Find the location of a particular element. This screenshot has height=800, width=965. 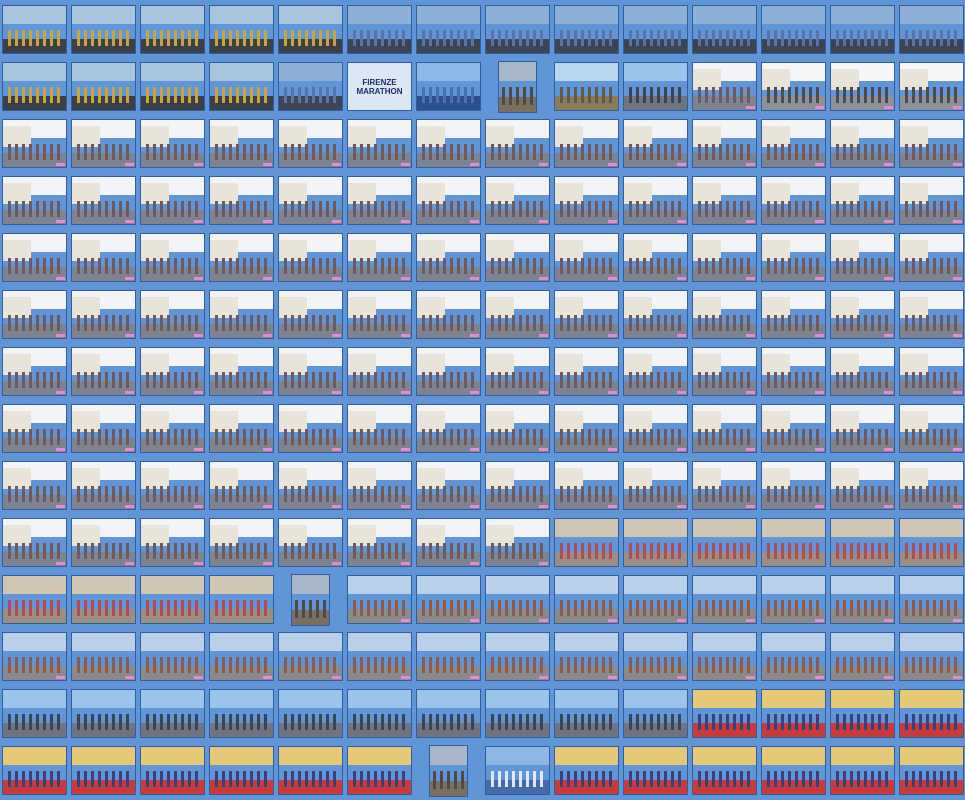

photo-thumbnail-portrait is located at coordinates (448, 770).